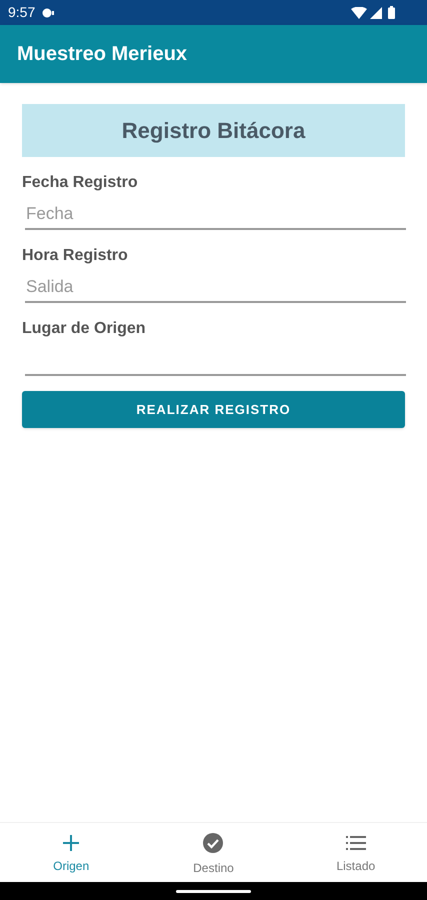 This screenshot has height=900, width=427. Describe the element at coordinates (215, 215) in the screenshot. I see `input-field: Fecha` at that location.